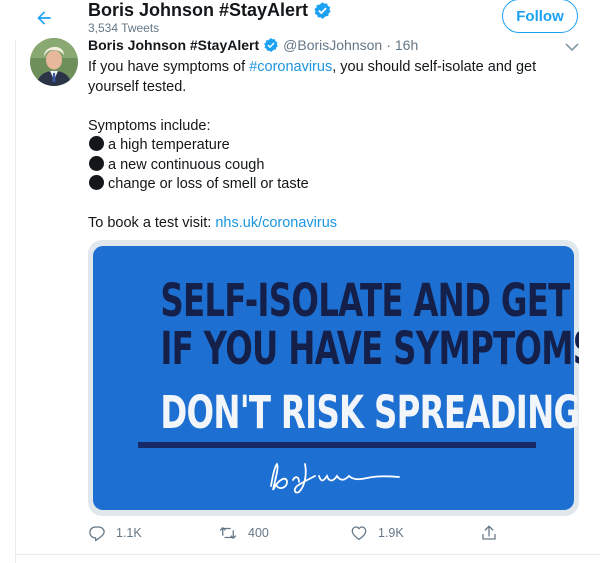  What do you see at coordinates (359, 533) in the screenshot?
I see `heart-icon` at bounding box center [359, 533].